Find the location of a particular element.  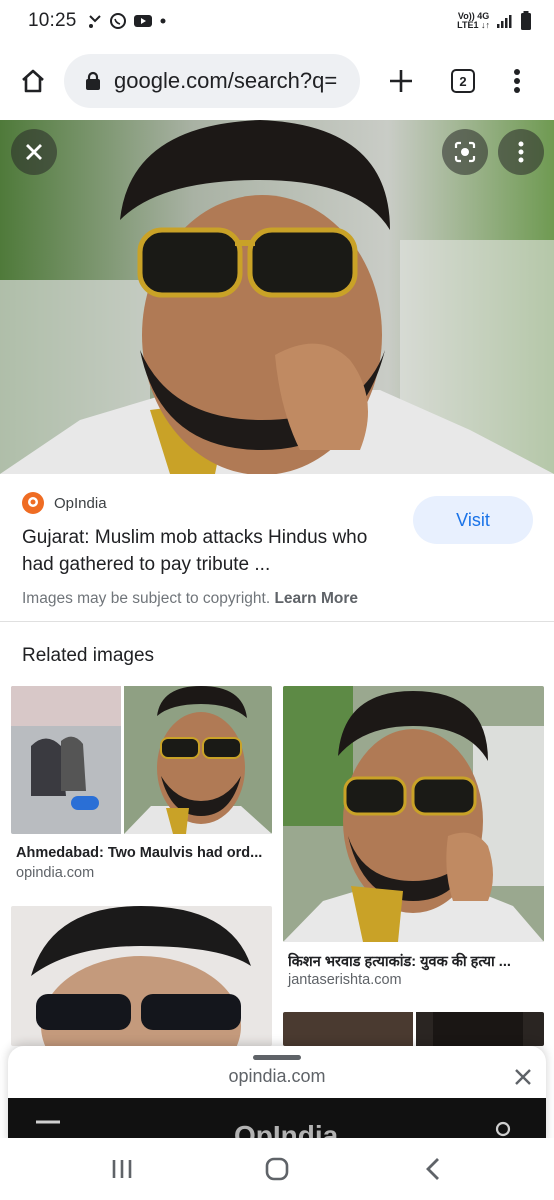

status-time: 10:25 is located at coordinates (52, 20).